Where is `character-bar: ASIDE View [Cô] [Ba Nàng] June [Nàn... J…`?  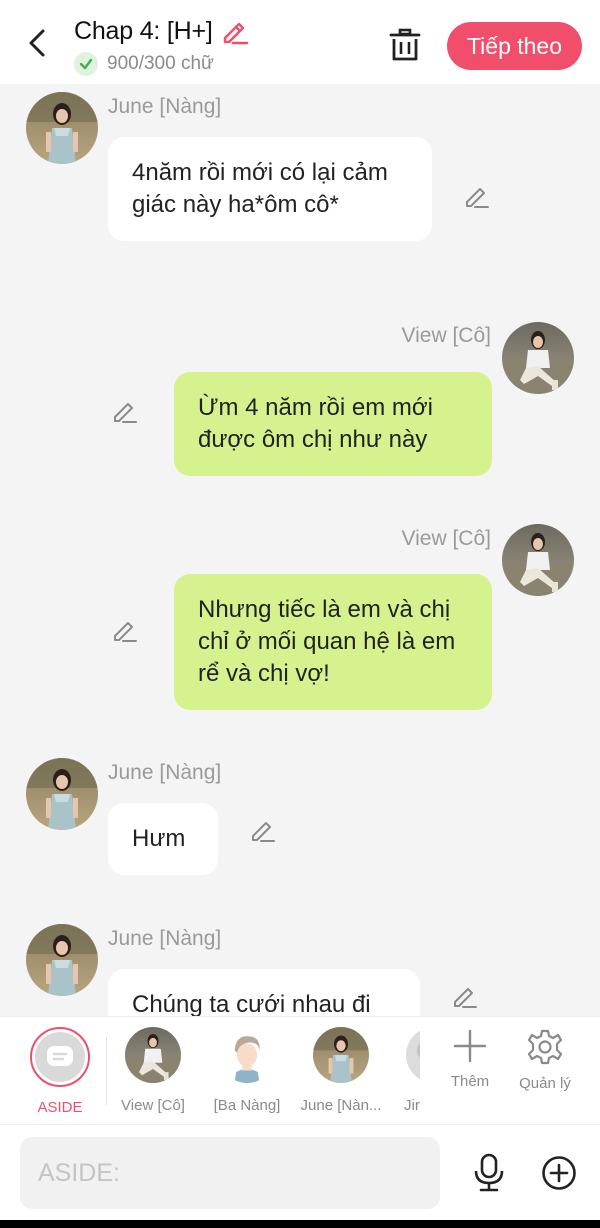
character-bar: ASIDE View [Cô] [Ba Nàng] June [Nàn... J… is located at coordinates (300, 1070).